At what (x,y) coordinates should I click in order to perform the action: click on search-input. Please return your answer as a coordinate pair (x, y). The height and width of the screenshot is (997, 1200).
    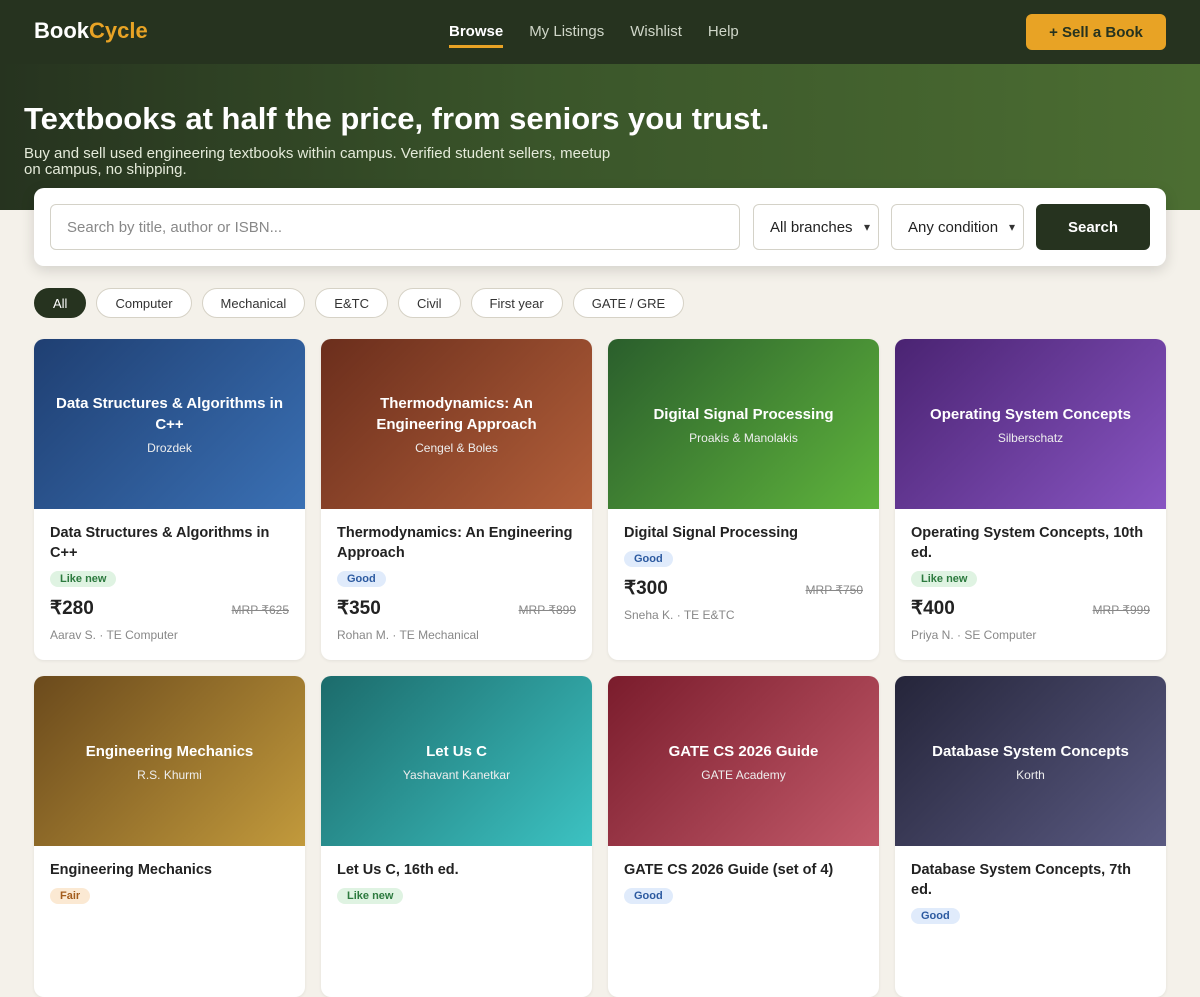
    Looking at the image, I should click on (395, 227).